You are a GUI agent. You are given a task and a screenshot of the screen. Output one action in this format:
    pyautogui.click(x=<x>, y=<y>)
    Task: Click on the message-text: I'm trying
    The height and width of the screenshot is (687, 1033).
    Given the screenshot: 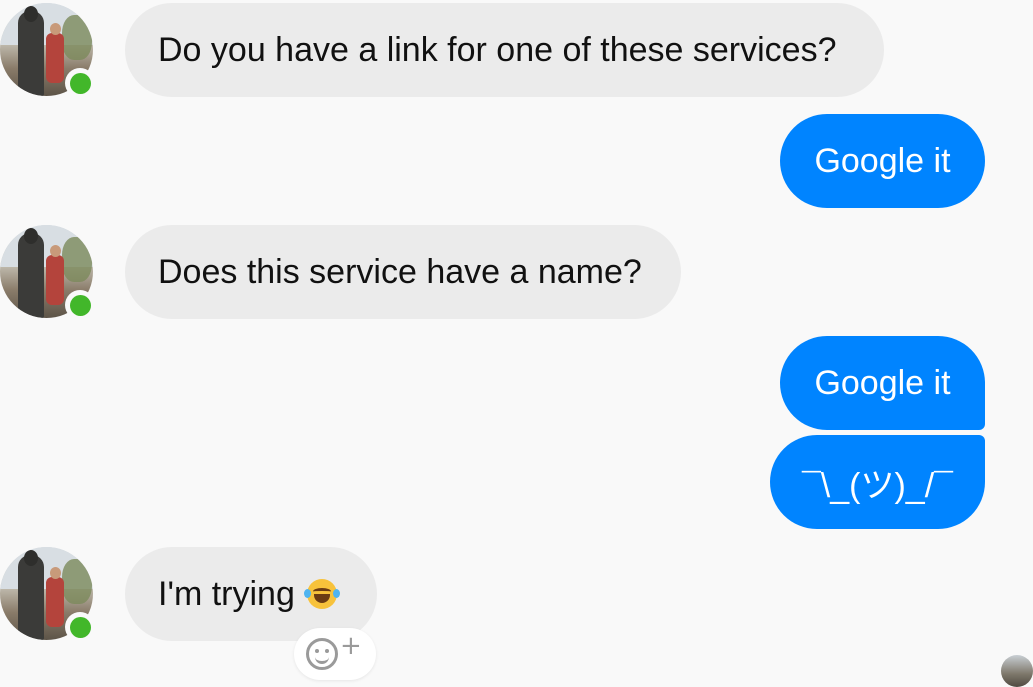 What is the action you would take?
    pyautogui.click(x=226, y=593)
    